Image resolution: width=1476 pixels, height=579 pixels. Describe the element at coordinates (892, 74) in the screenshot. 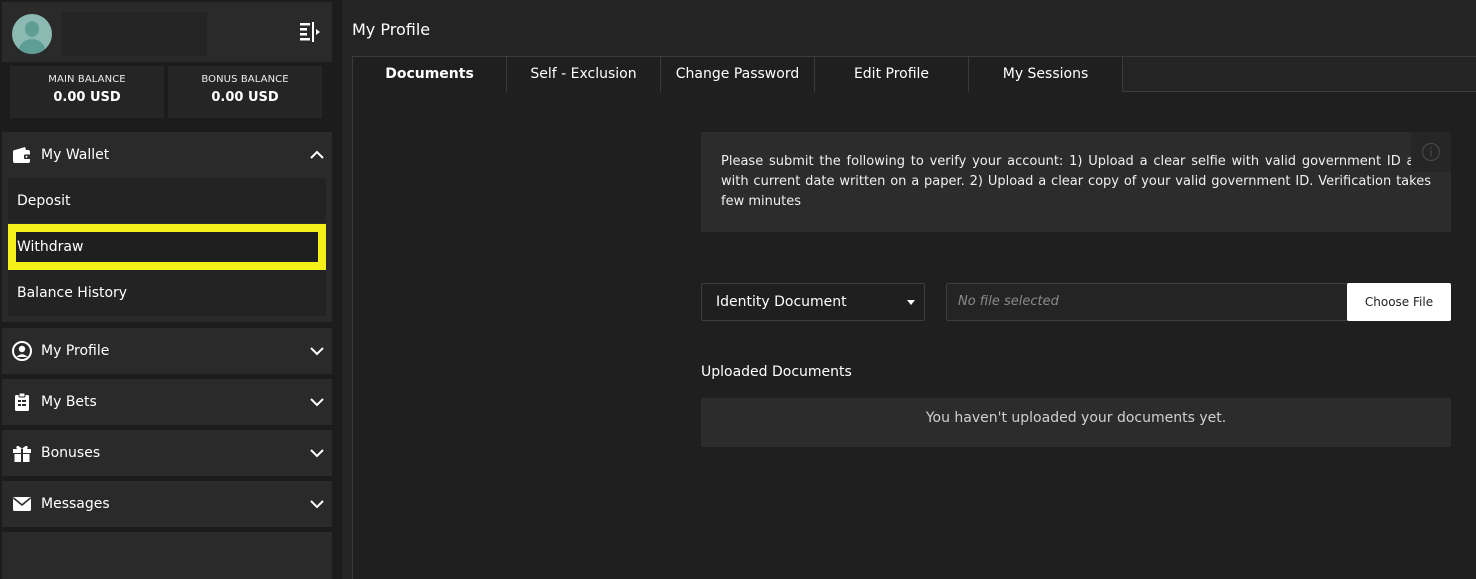

I see `tab-edit-profile: Edit Profile` at that location.